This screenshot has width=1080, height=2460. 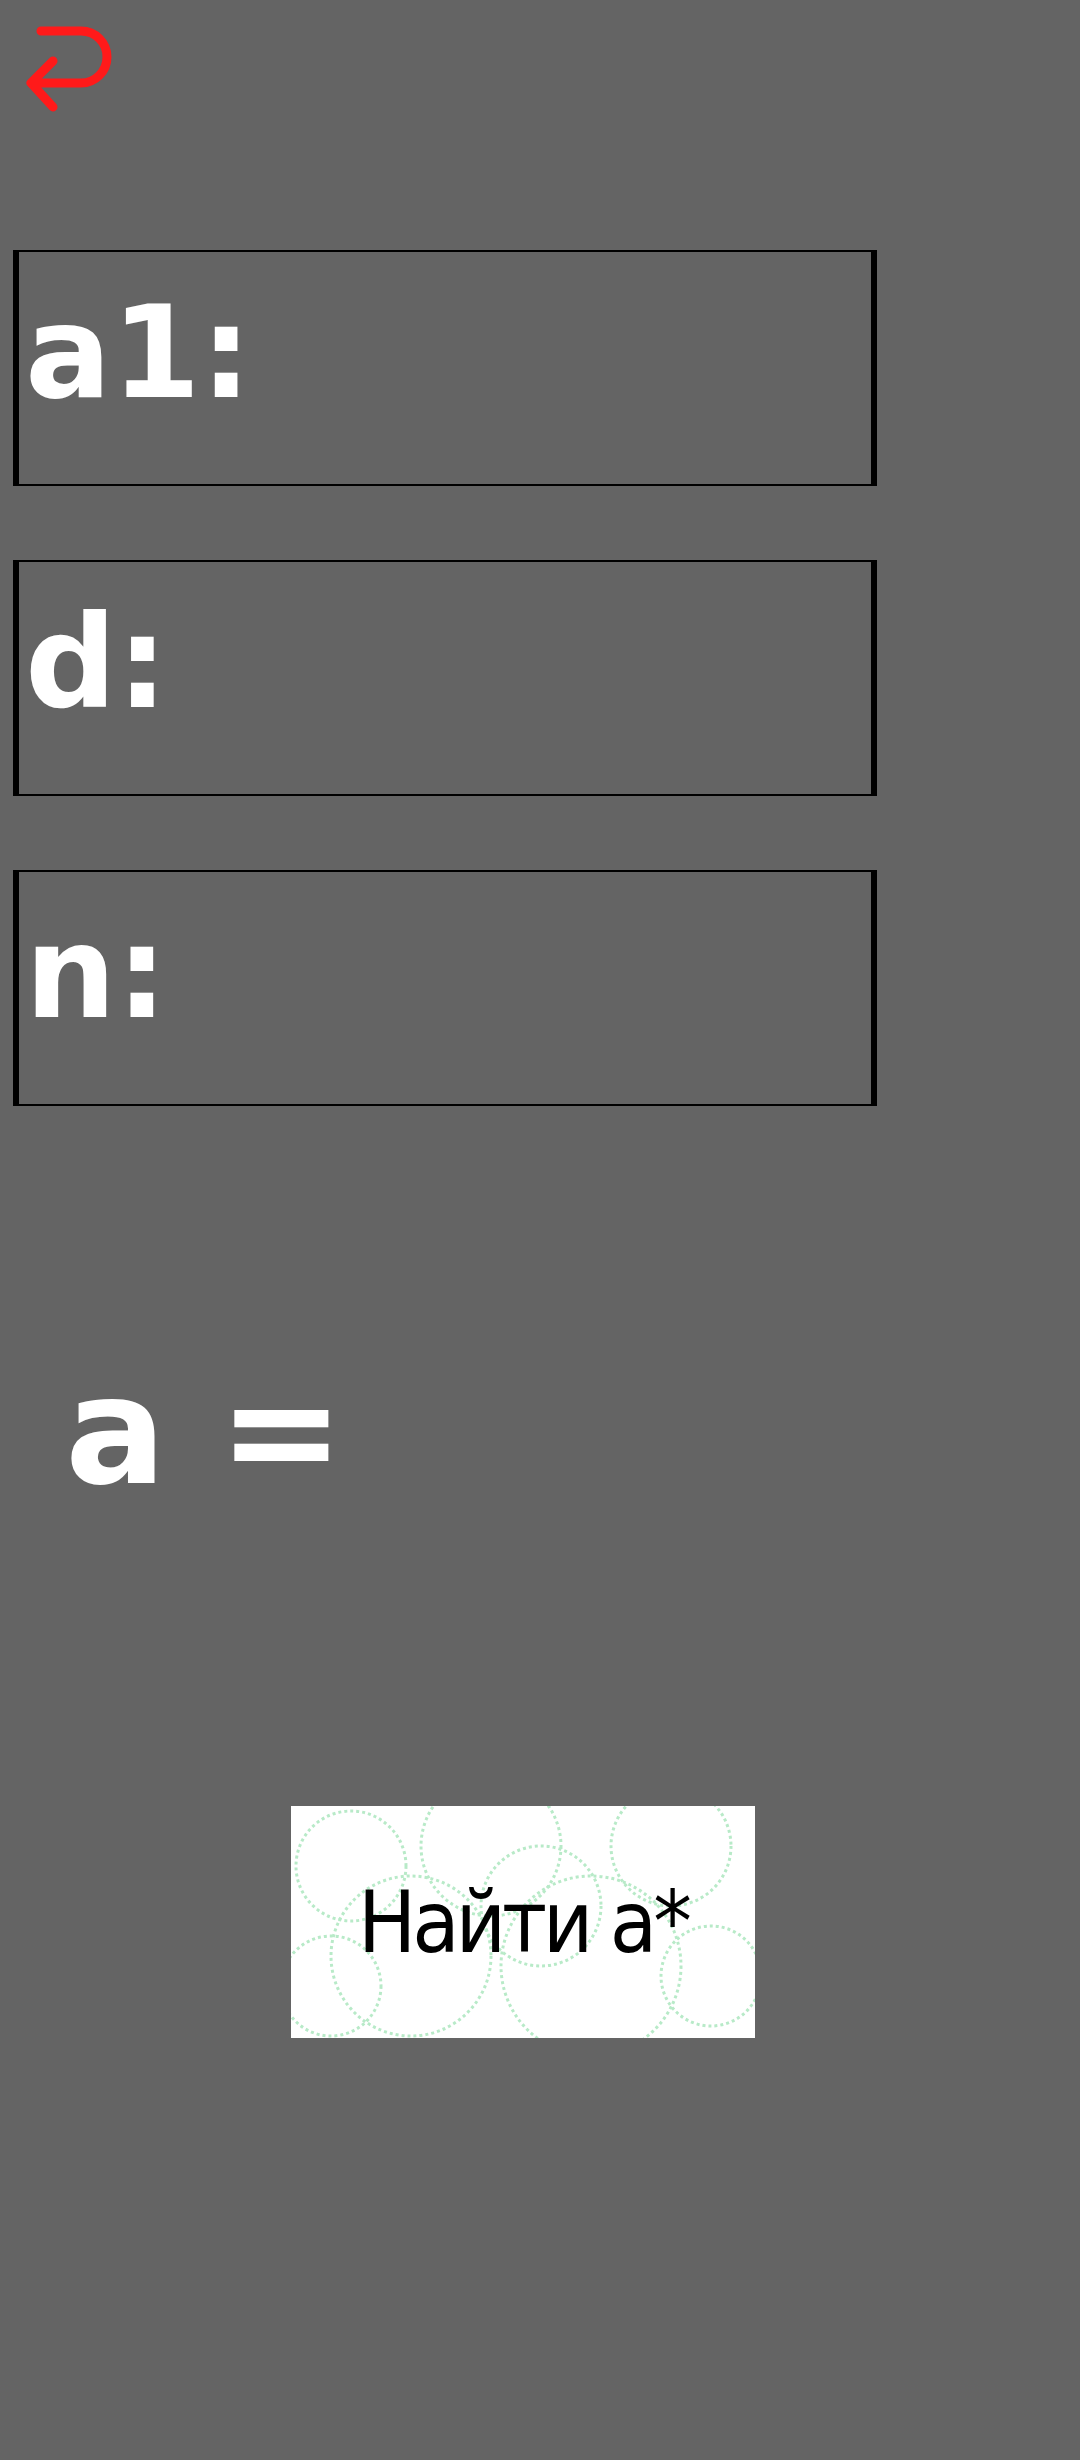 What do you see at coordinates (205, 1431) in the screenshot?
I see `result-label: a =` at bounding box center [205, 1431].